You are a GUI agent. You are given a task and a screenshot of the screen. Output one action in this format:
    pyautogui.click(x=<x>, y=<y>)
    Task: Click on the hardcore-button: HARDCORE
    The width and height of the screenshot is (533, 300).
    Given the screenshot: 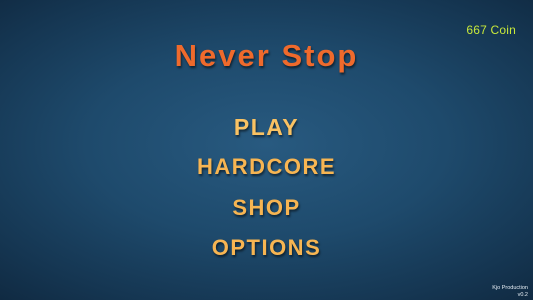 What is the action you would take?
    pyautogui.click(x=266, y=167)
    